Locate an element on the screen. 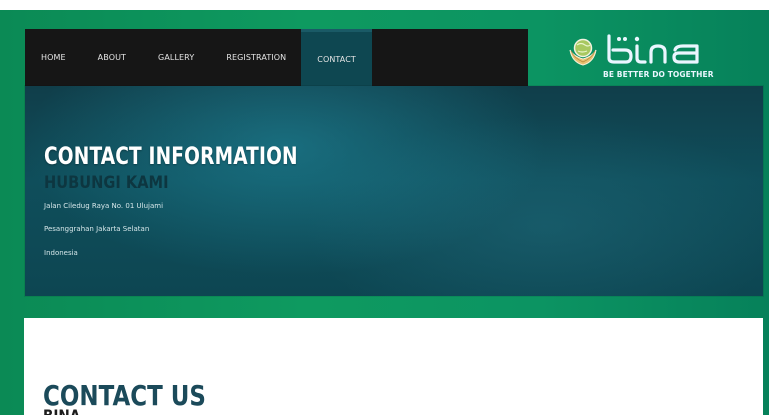 The image size is (769, 415). address-line-1: Jalan Ciledug Raya No. 01 Ulujami is located at coordinates (104, 206).